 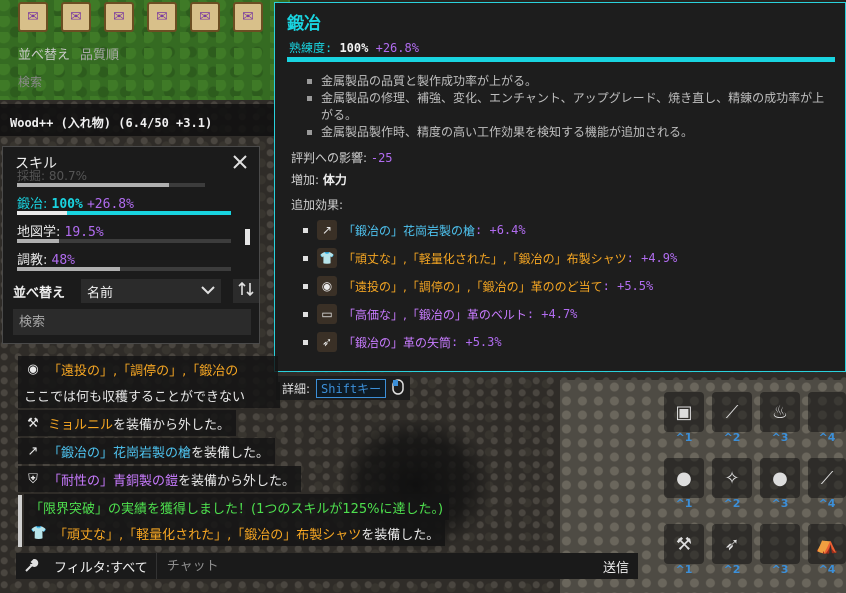 I want to click on quiver-icon: ➶, so click(x=327, y=342).